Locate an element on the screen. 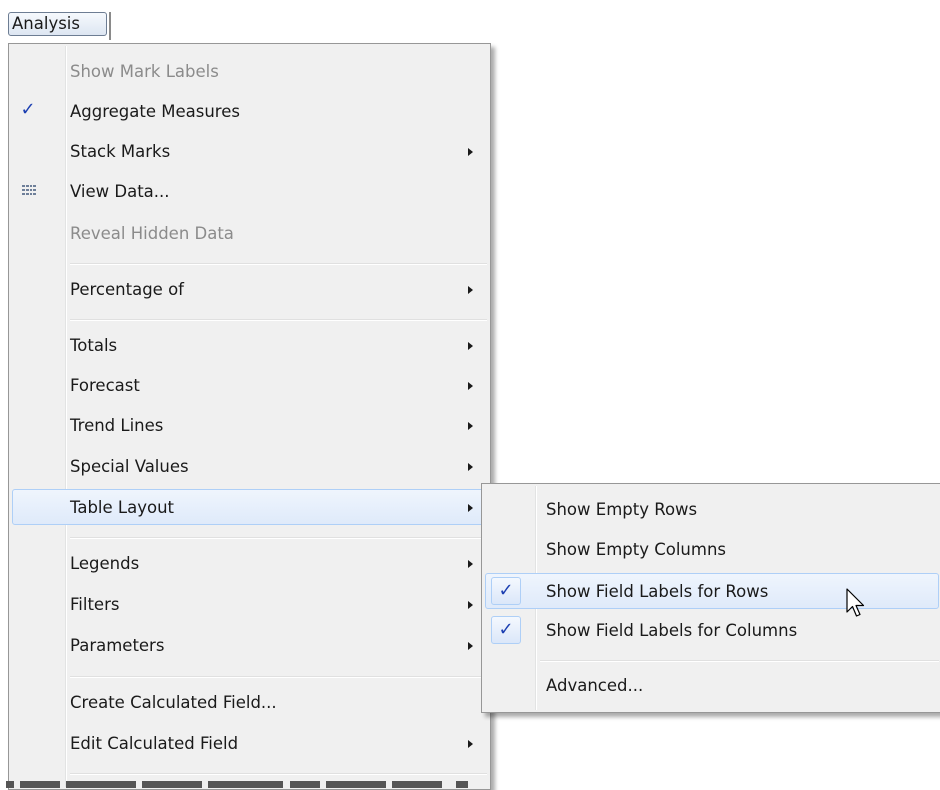 This screenshot has width=940, height=790. analysis-menu-button: Analysis is located at coordinates (57, 24).